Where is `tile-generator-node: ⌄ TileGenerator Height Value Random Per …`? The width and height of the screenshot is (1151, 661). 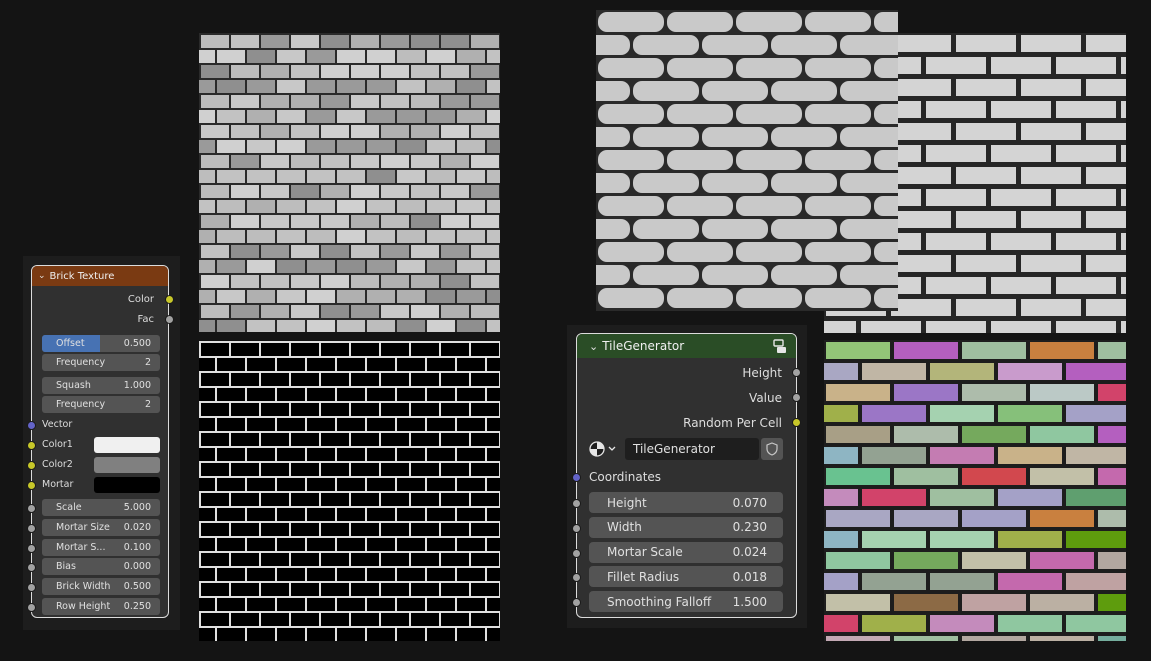 tile-generator-node: ⌄ TileGenerator Height Value Random Per … is located at coordinates (686, 475).